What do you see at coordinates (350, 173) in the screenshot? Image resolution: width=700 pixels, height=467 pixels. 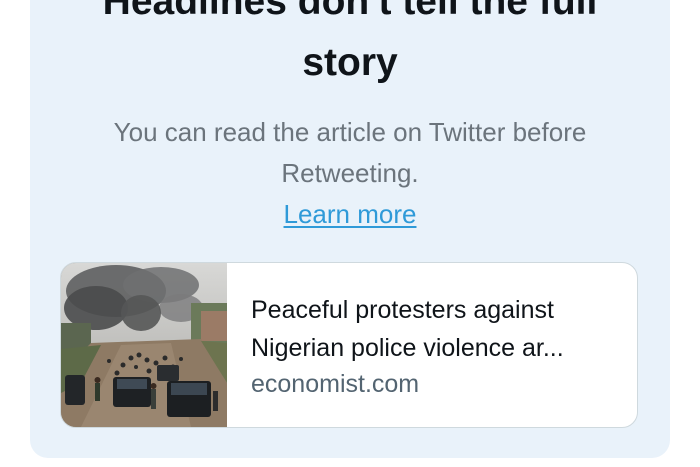 I see `prompt-description-line2: Retweeting.` at bounding box center [350, 173].